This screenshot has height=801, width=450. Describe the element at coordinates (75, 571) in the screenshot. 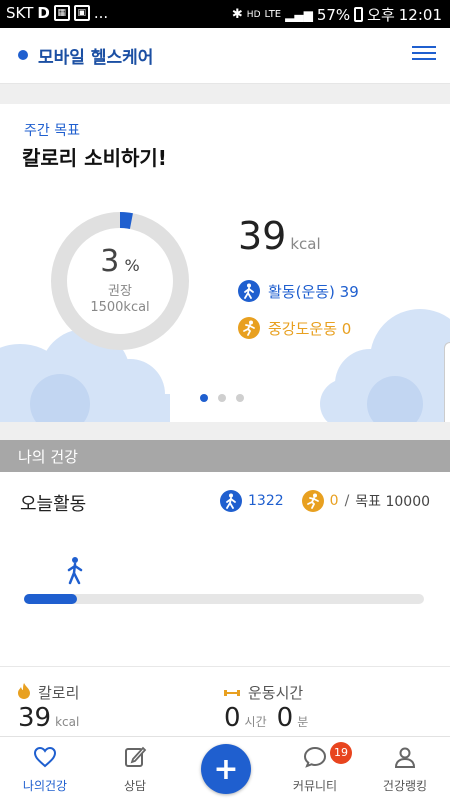

I see `walker-marker-icon` at that location.